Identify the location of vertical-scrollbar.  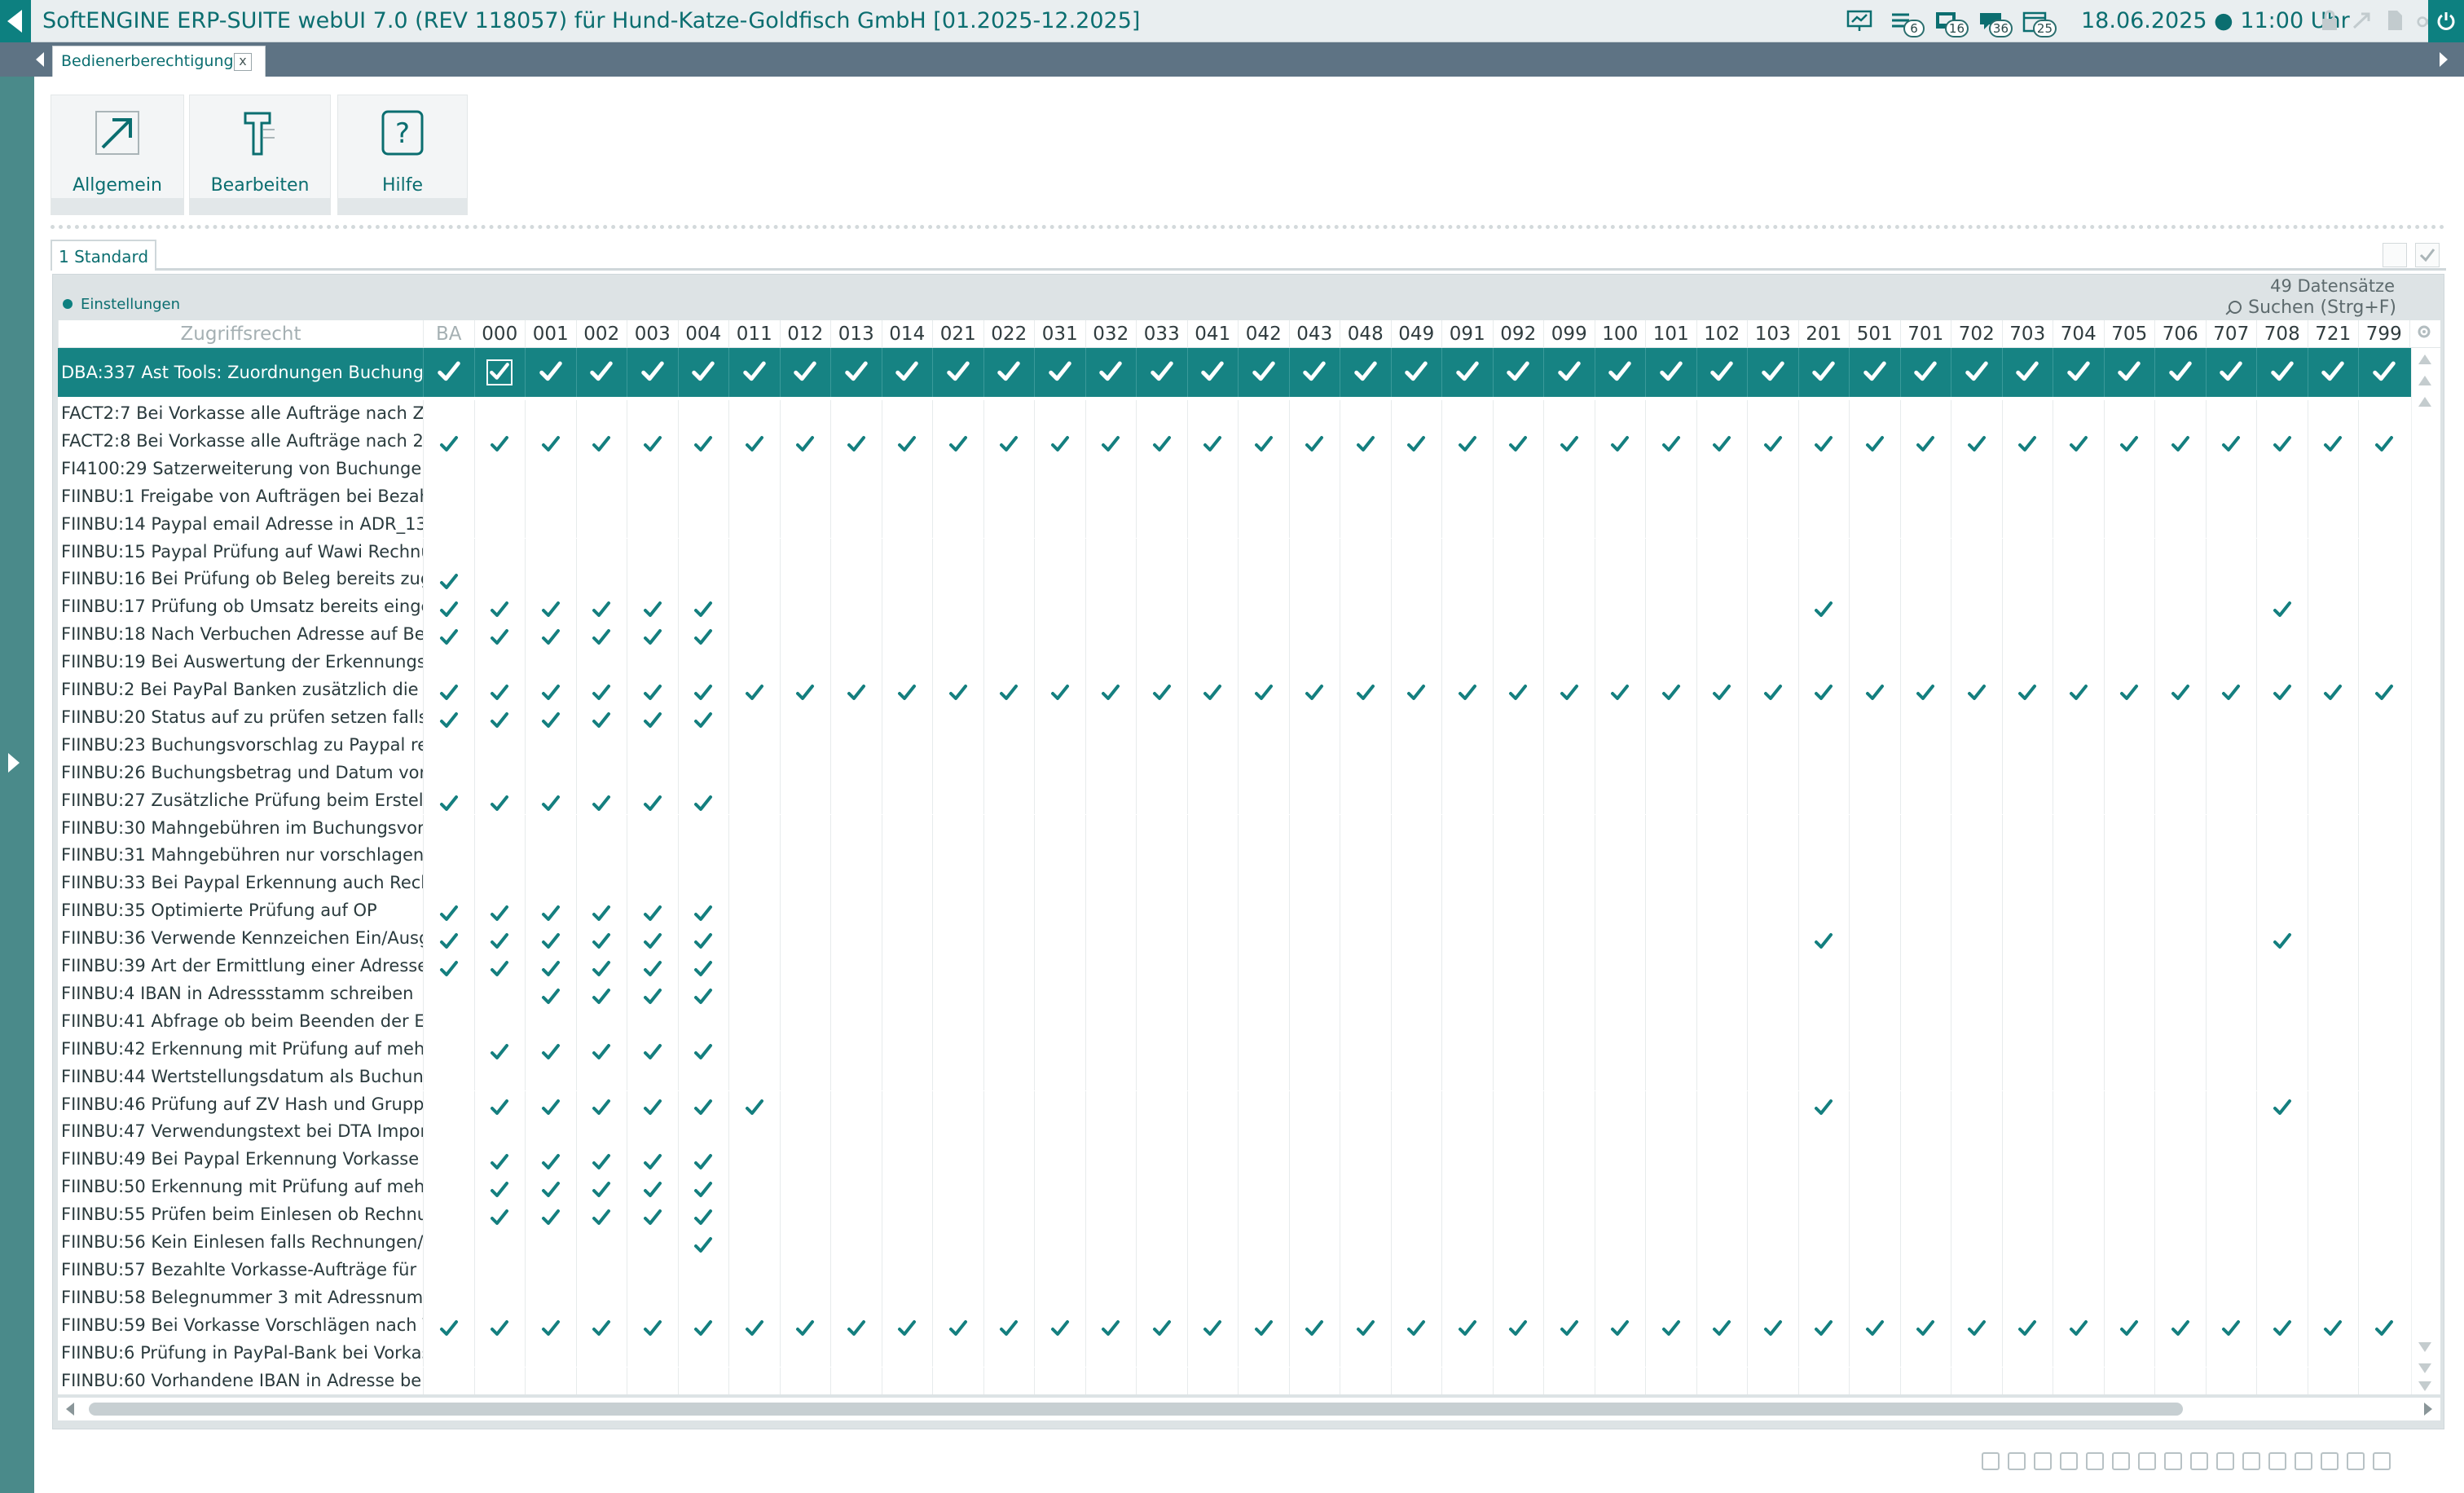
(2425, 871).